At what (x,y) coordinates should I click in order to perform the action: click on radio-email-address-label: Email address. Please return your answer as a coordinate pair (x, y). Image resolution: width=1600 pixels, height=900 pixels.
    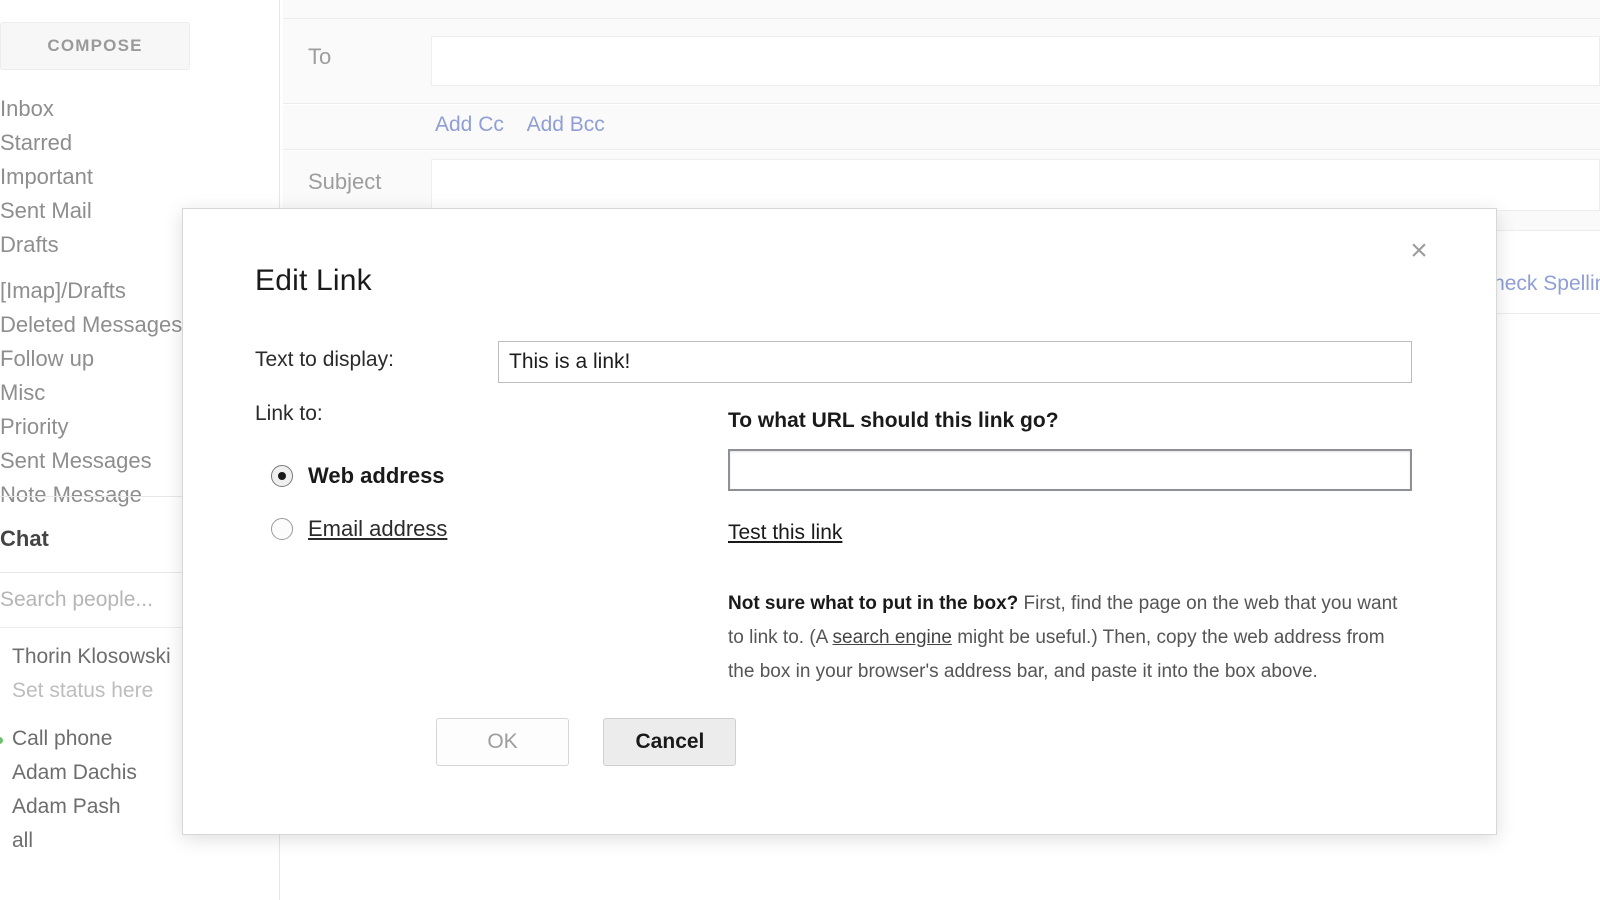
    Looking at the image, I should click on (378, 528).